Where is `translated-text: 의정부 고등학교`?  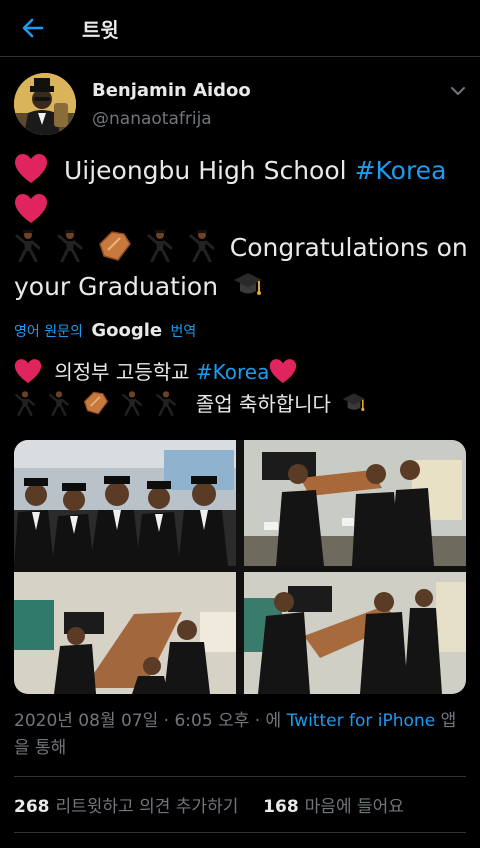 translated-text: 의정부 고등학교 is located at coordinates (122, 372).